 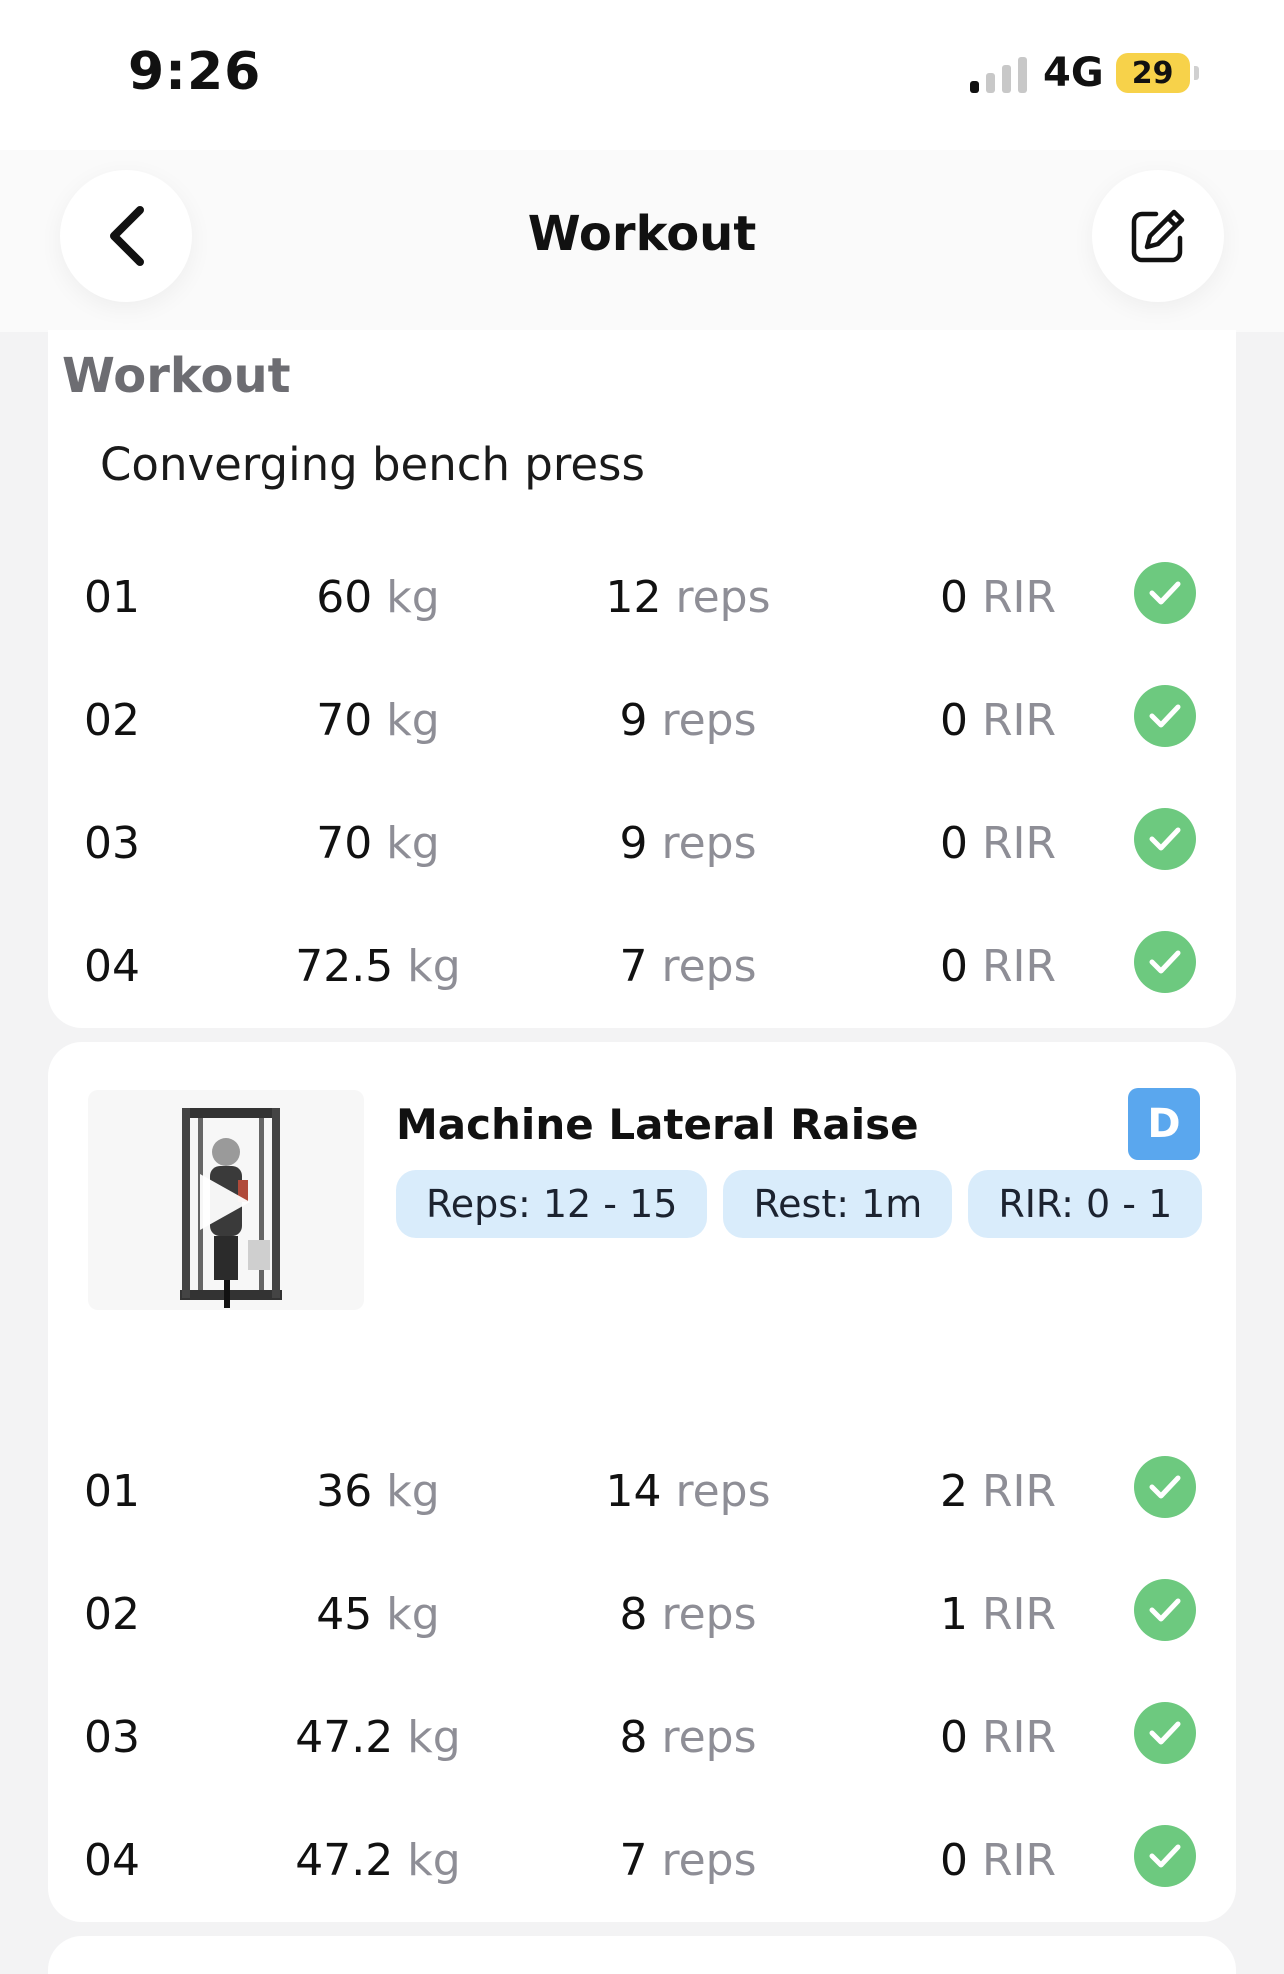 I want to click on set-row: 04 72.5 kg 7 reps 0 RIR, so click(x=642, y=964).